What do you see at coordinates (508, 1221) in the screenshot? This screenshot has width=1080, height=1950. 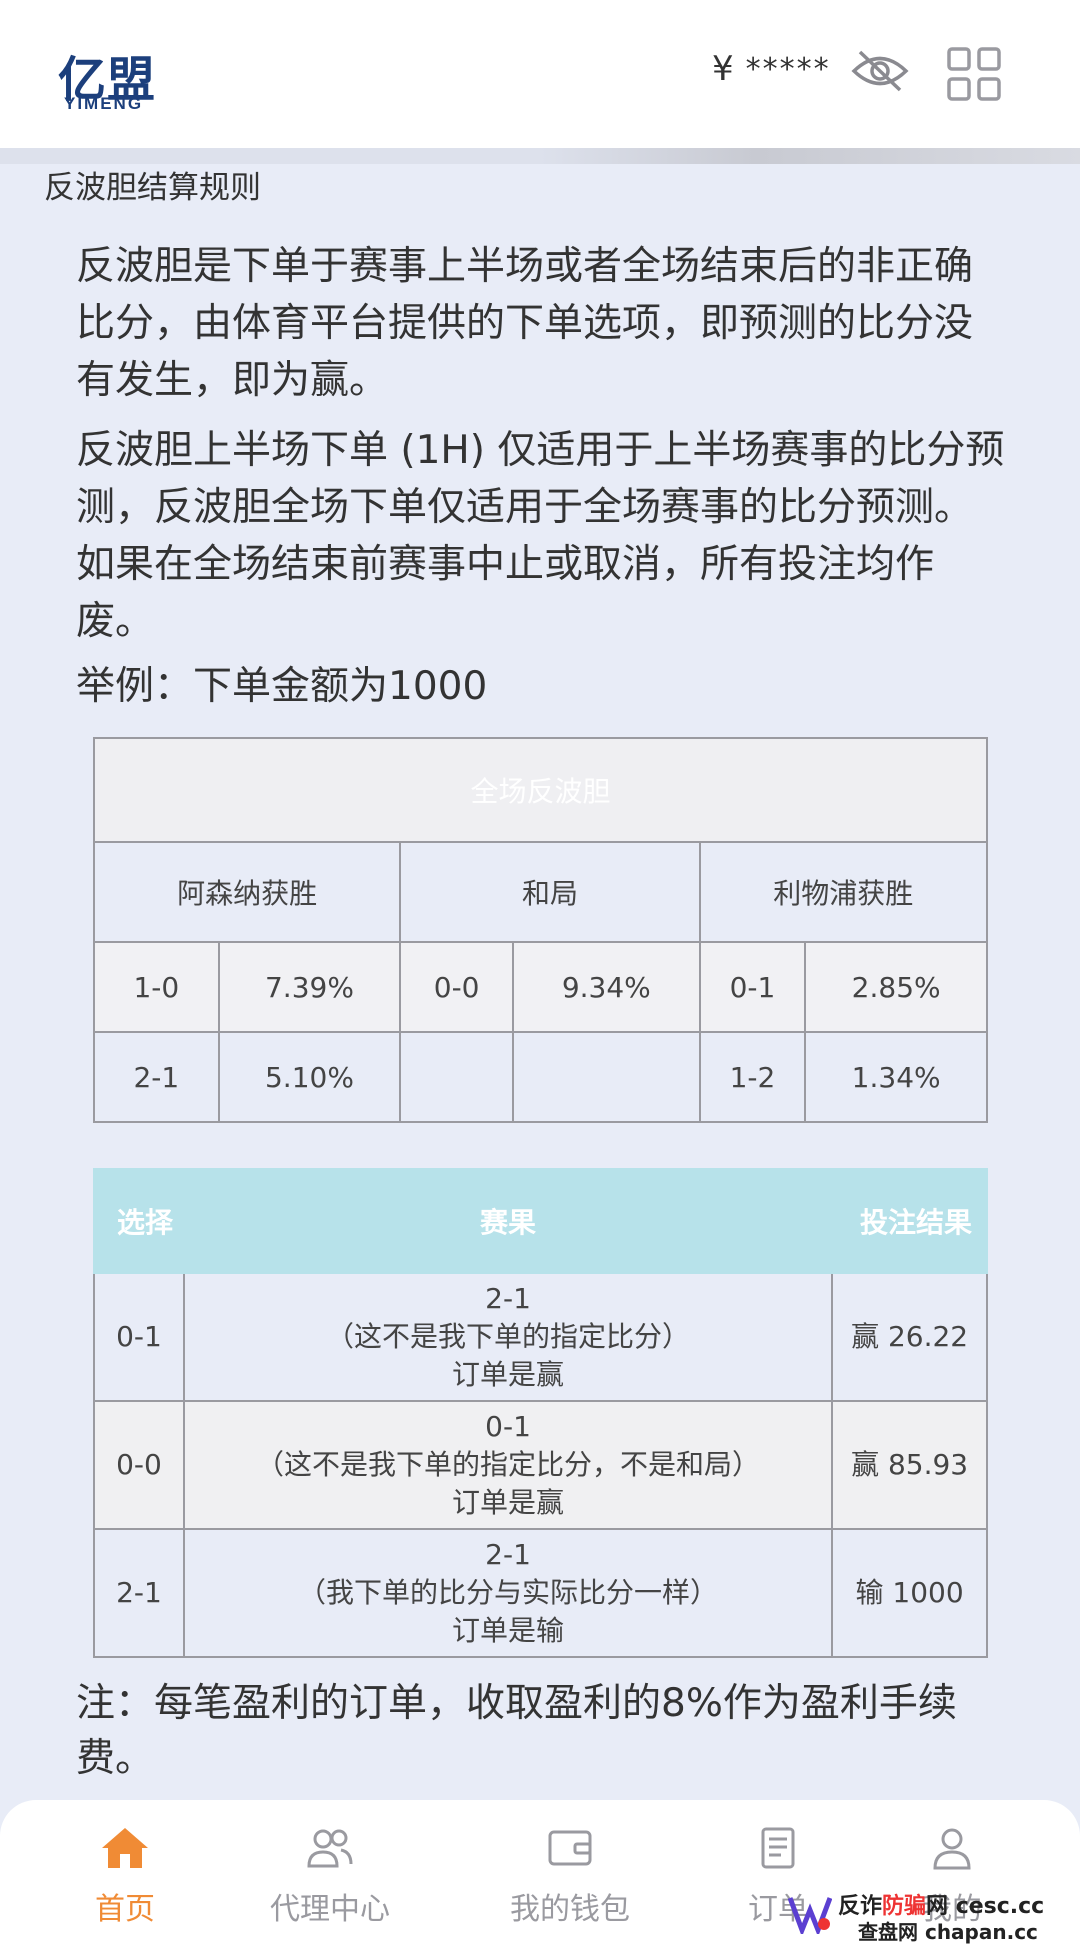 I see `header-result: 赛果` at bounding box center [508, 1221].